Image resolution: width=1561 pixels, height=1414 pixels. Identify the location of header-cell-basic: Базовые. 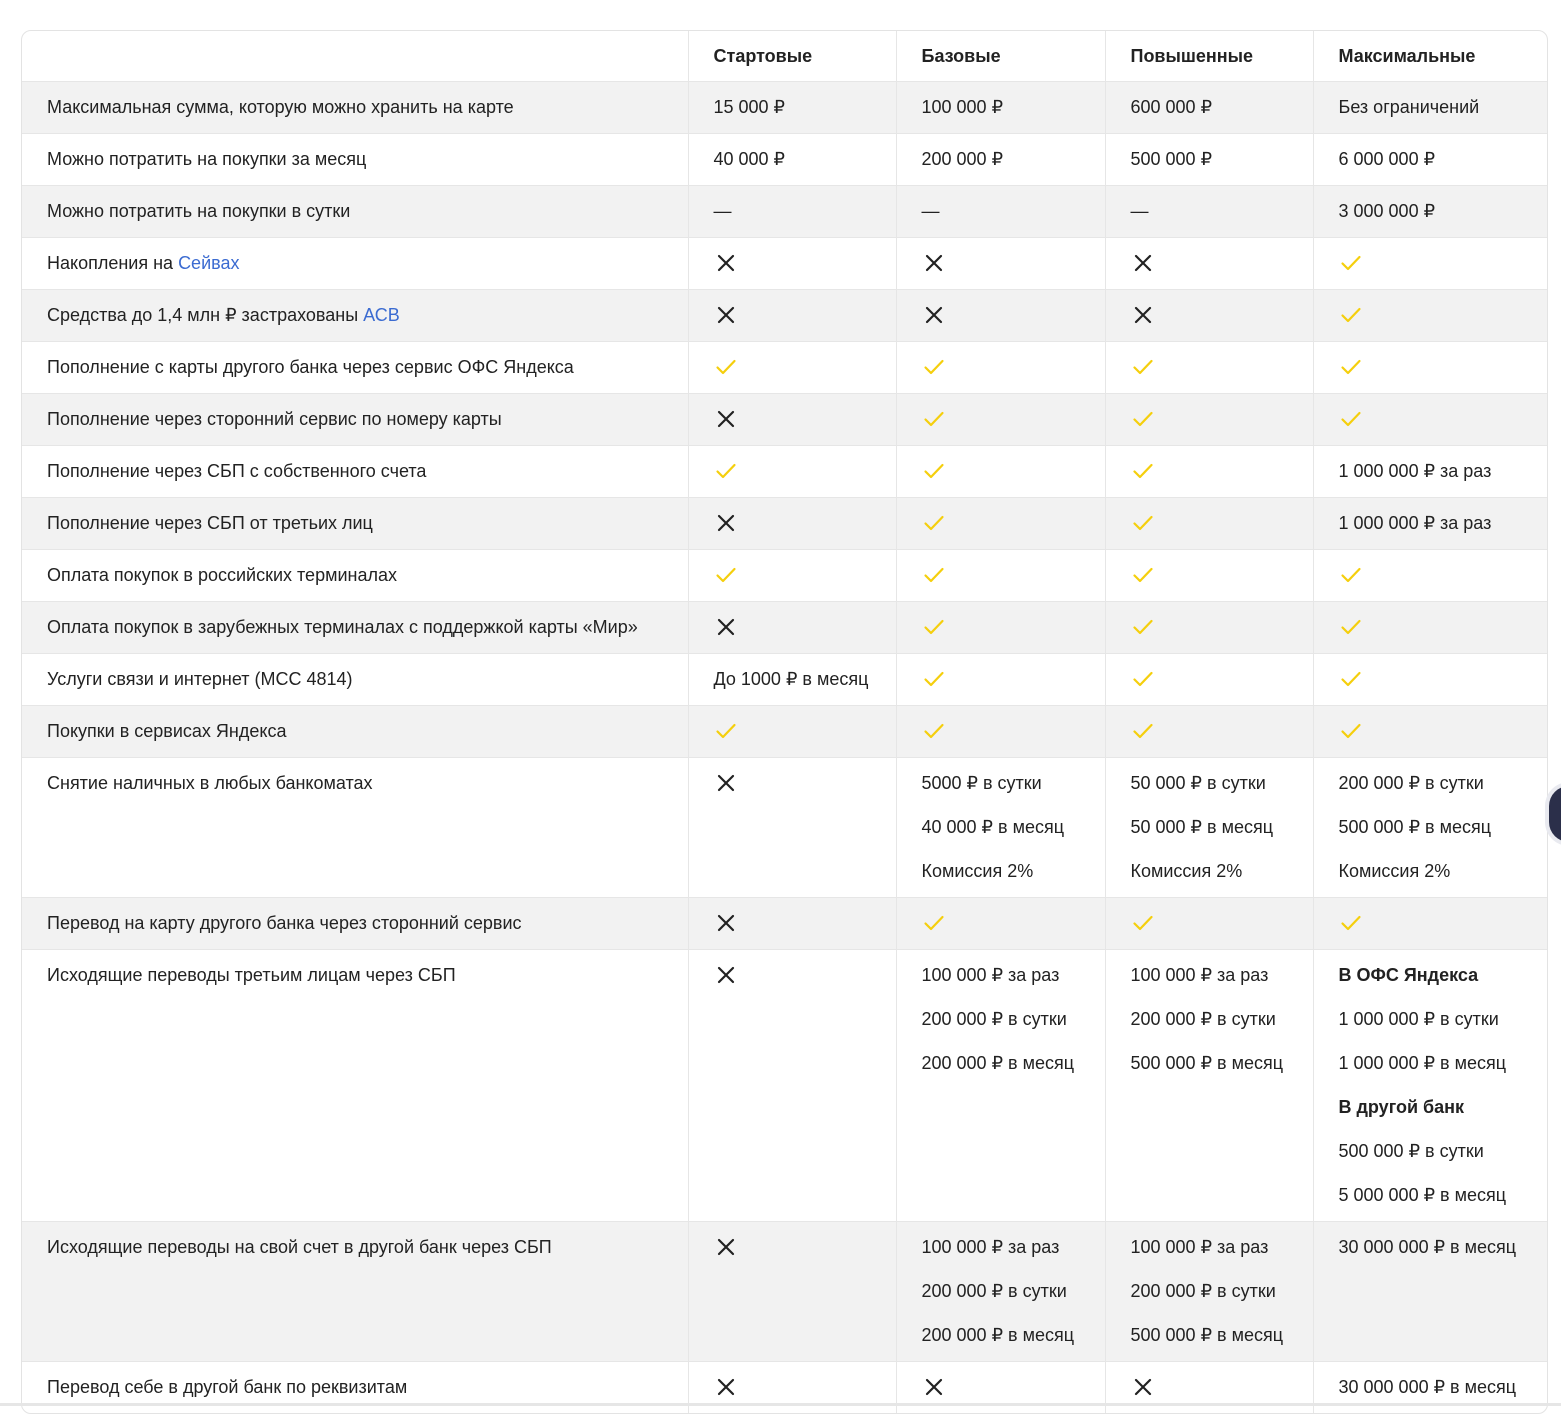
(1000, 56).